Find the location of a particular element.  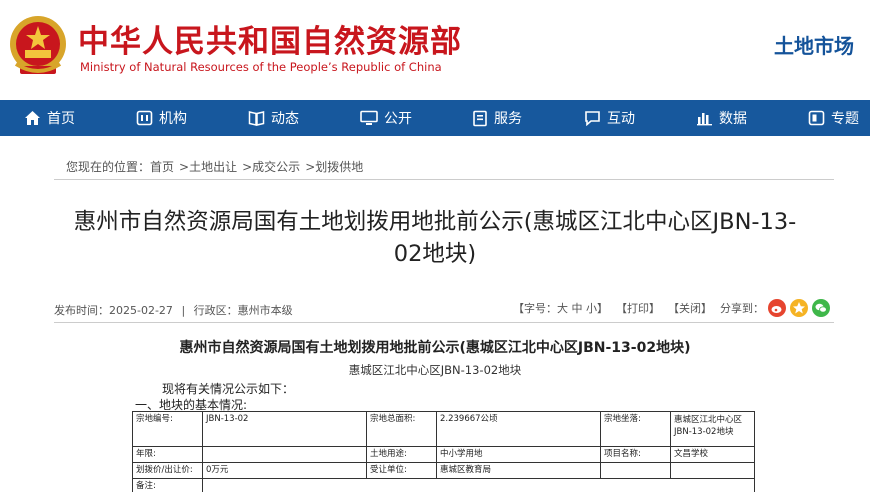

section-title: 土地市场 is located at coordinates (814, 46).